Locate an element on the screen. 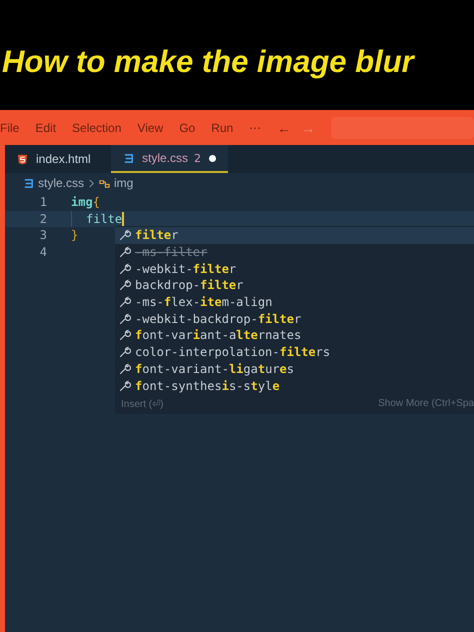  suggestion-item: color-interpolation-filters is located at coordinates (294, 352).